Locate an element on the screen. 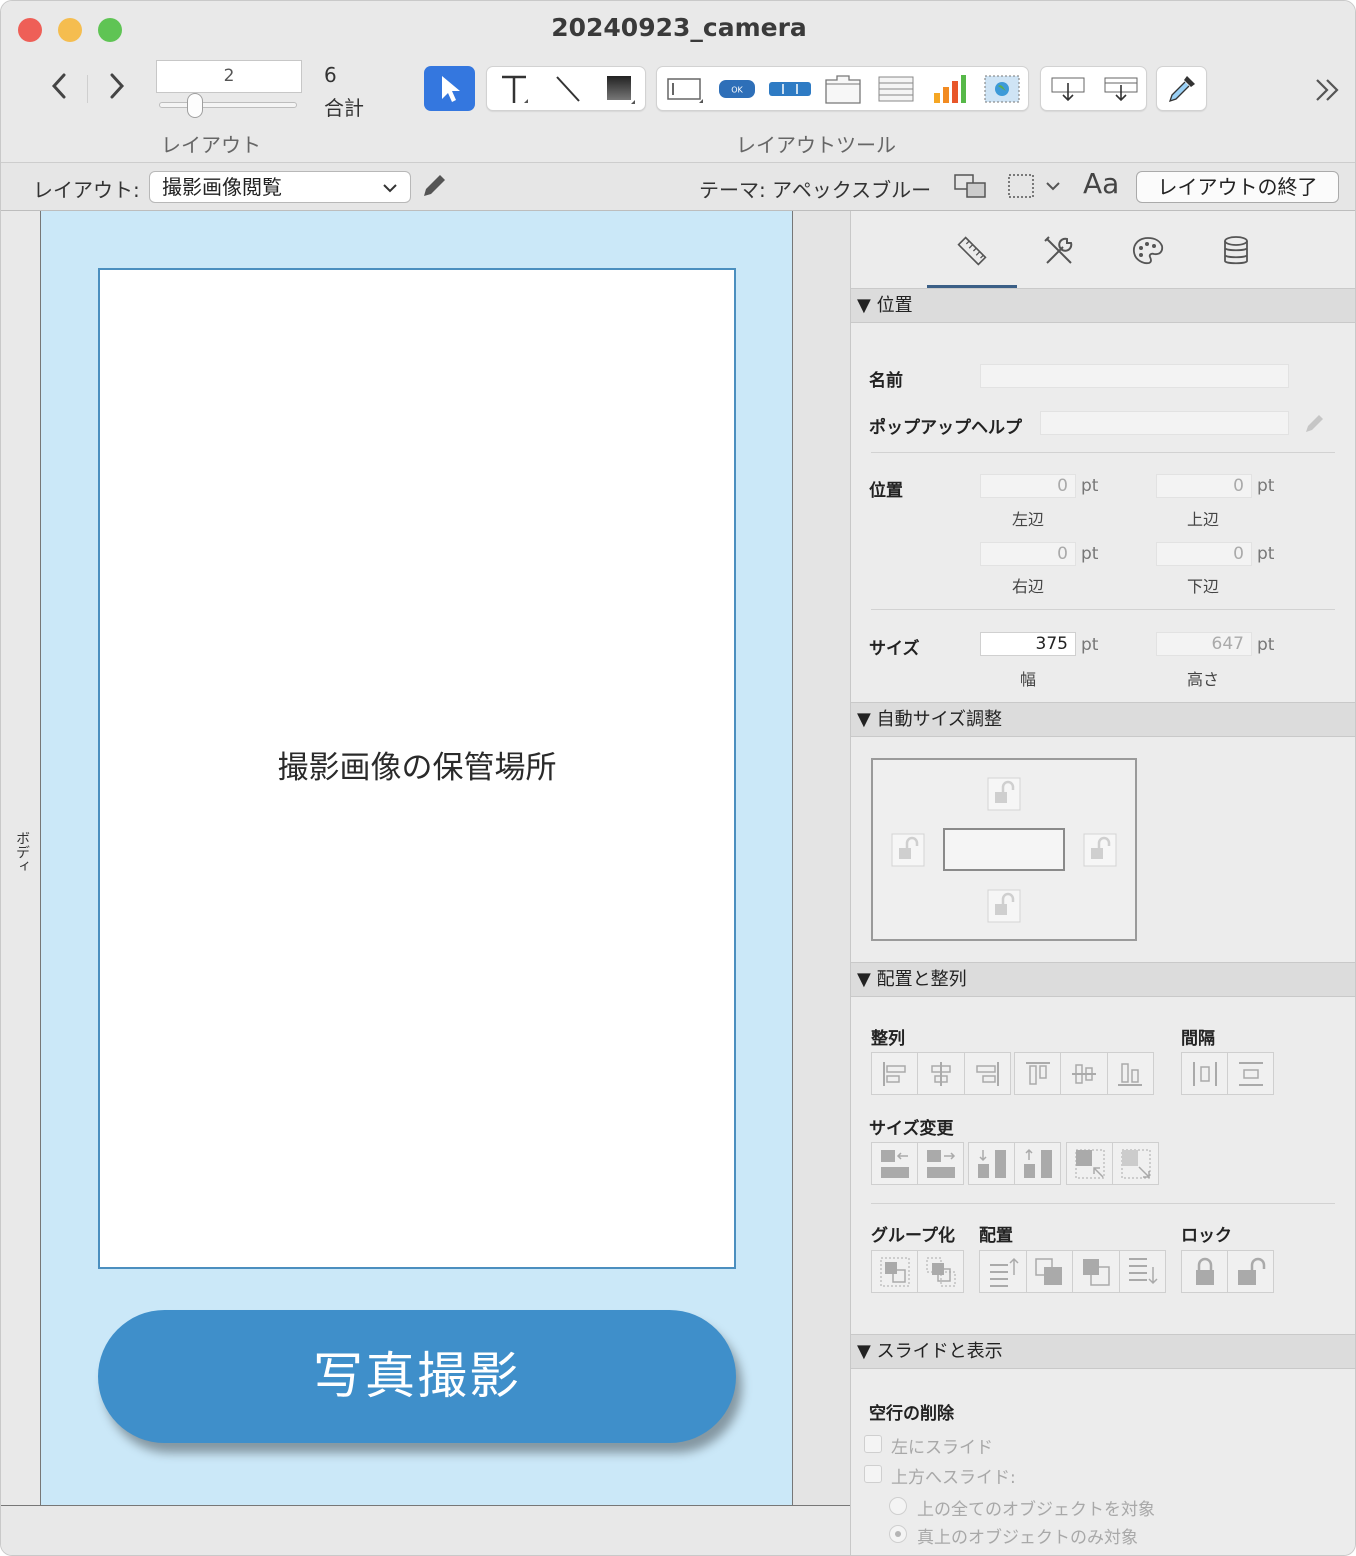 This screenshot has width=1356, height=1556. body-part-label: ボディ is located at coordinates (22, 852).